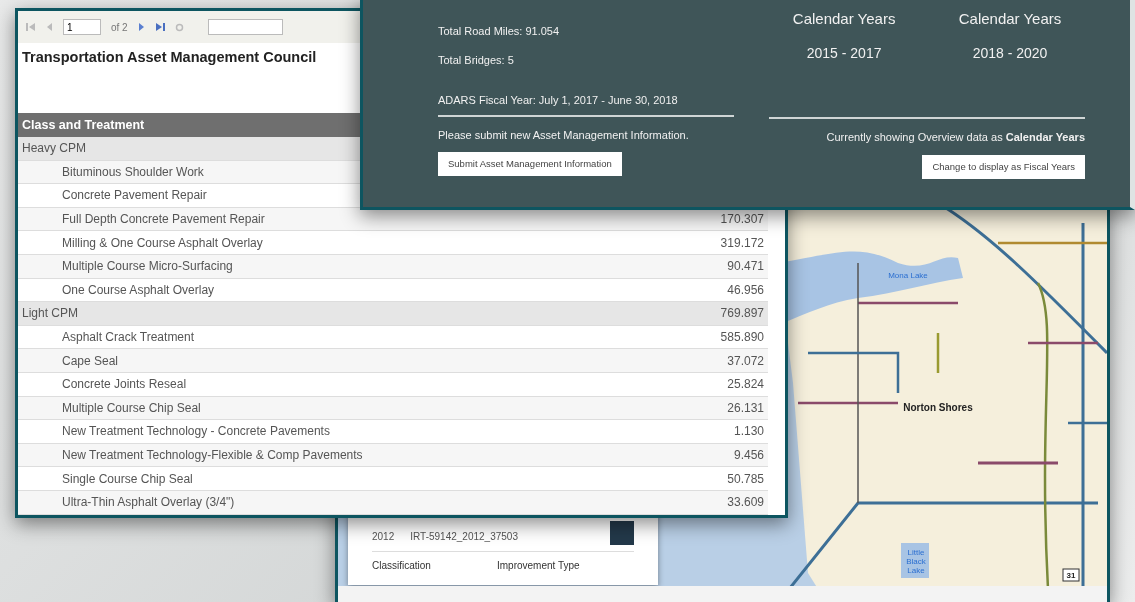 The image size is (1135, 602). What do you see at coordinates (49, 27) in the screenshot?
I see `previous-page-icon` at bounding box center [49, 27].